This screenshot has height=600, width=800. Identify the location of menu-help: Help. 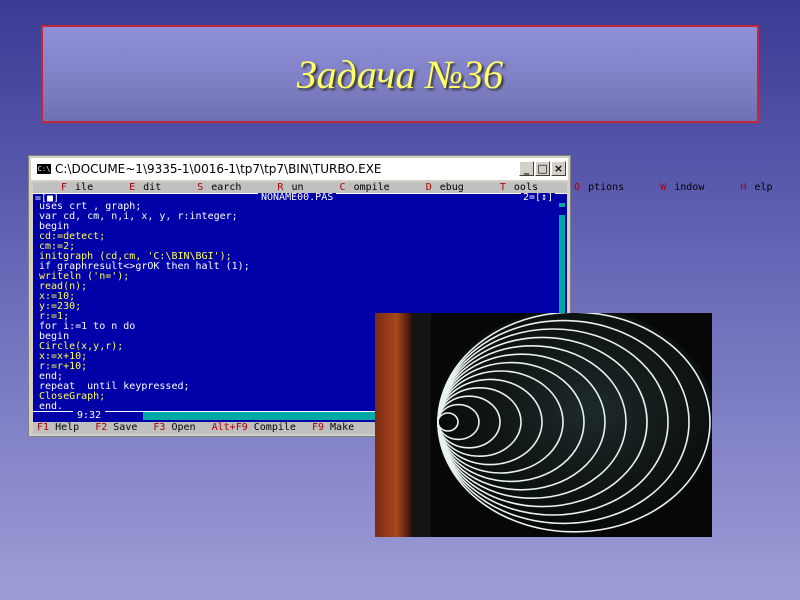
(753, 187).